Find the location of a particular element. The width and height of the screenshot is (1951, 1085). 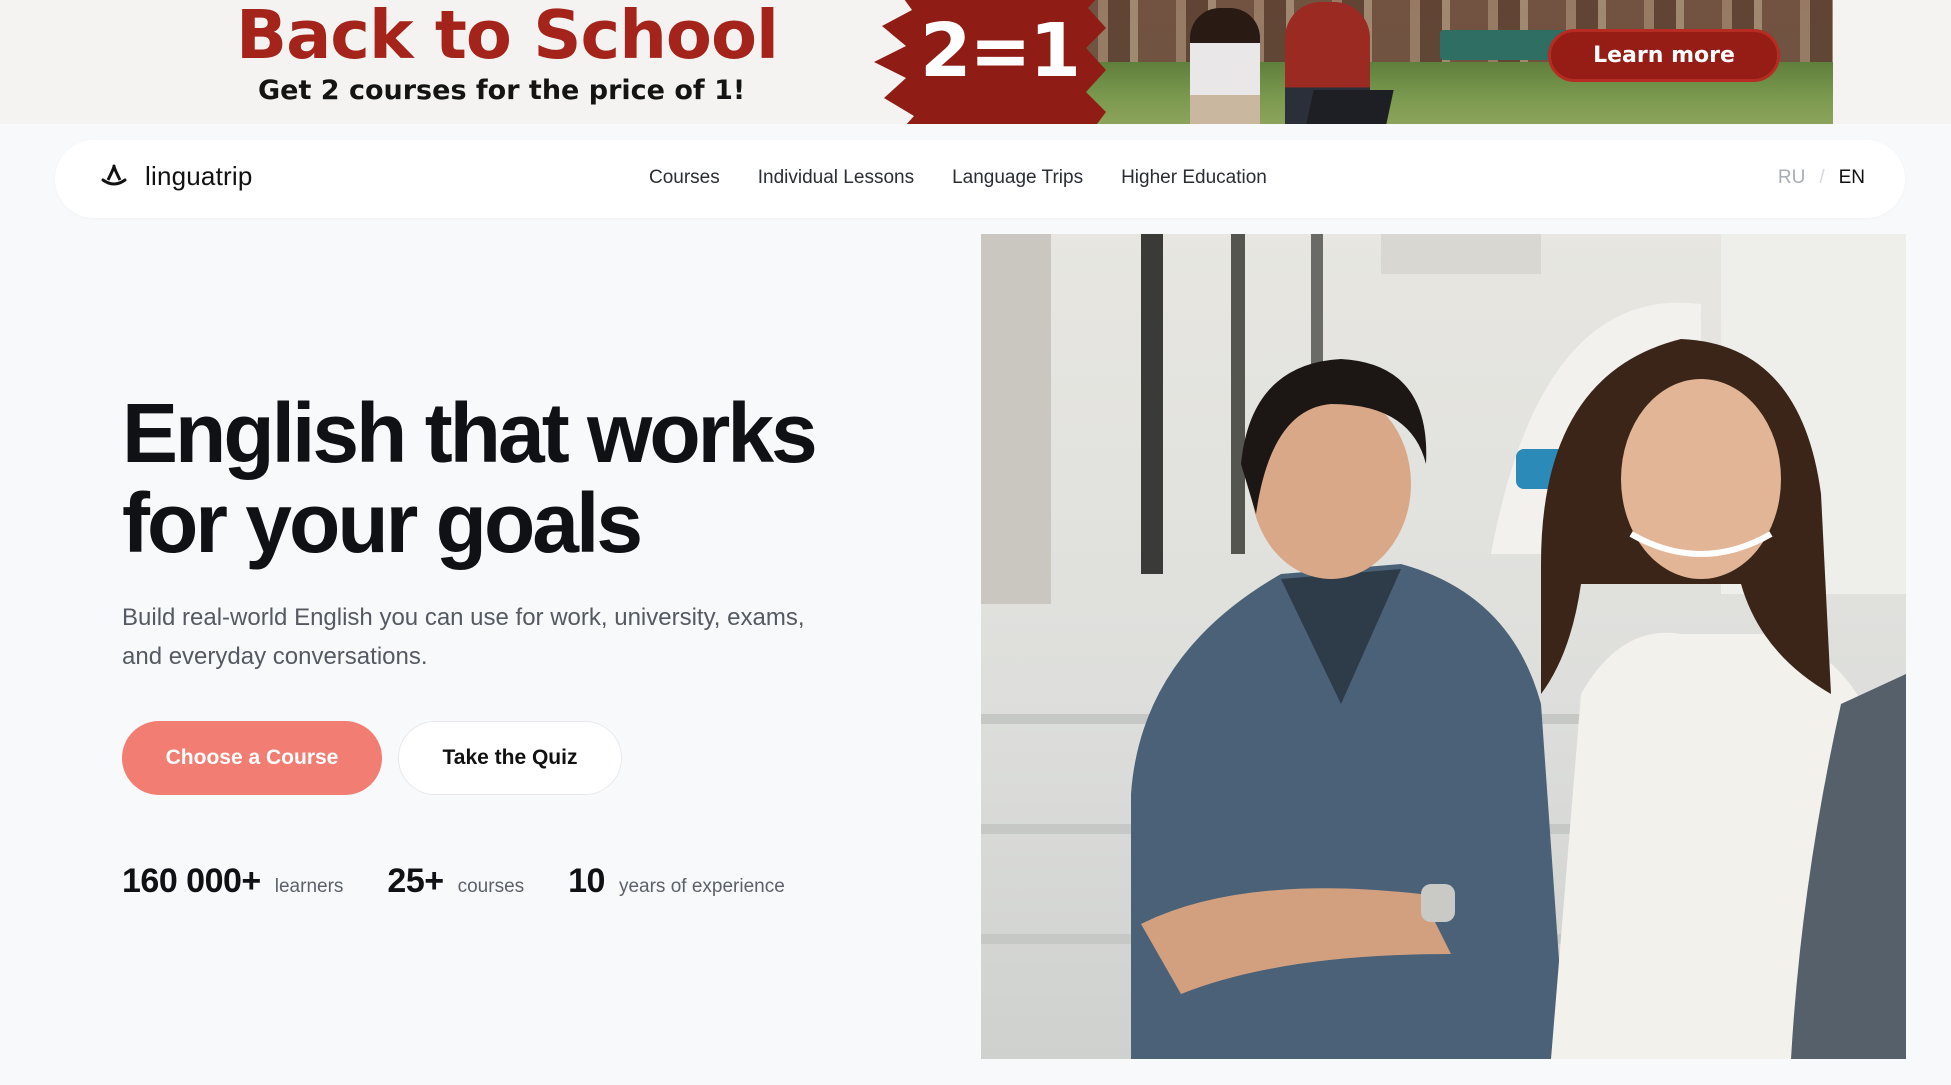

stat-label: years of experience is located at coordinates (701, 886).